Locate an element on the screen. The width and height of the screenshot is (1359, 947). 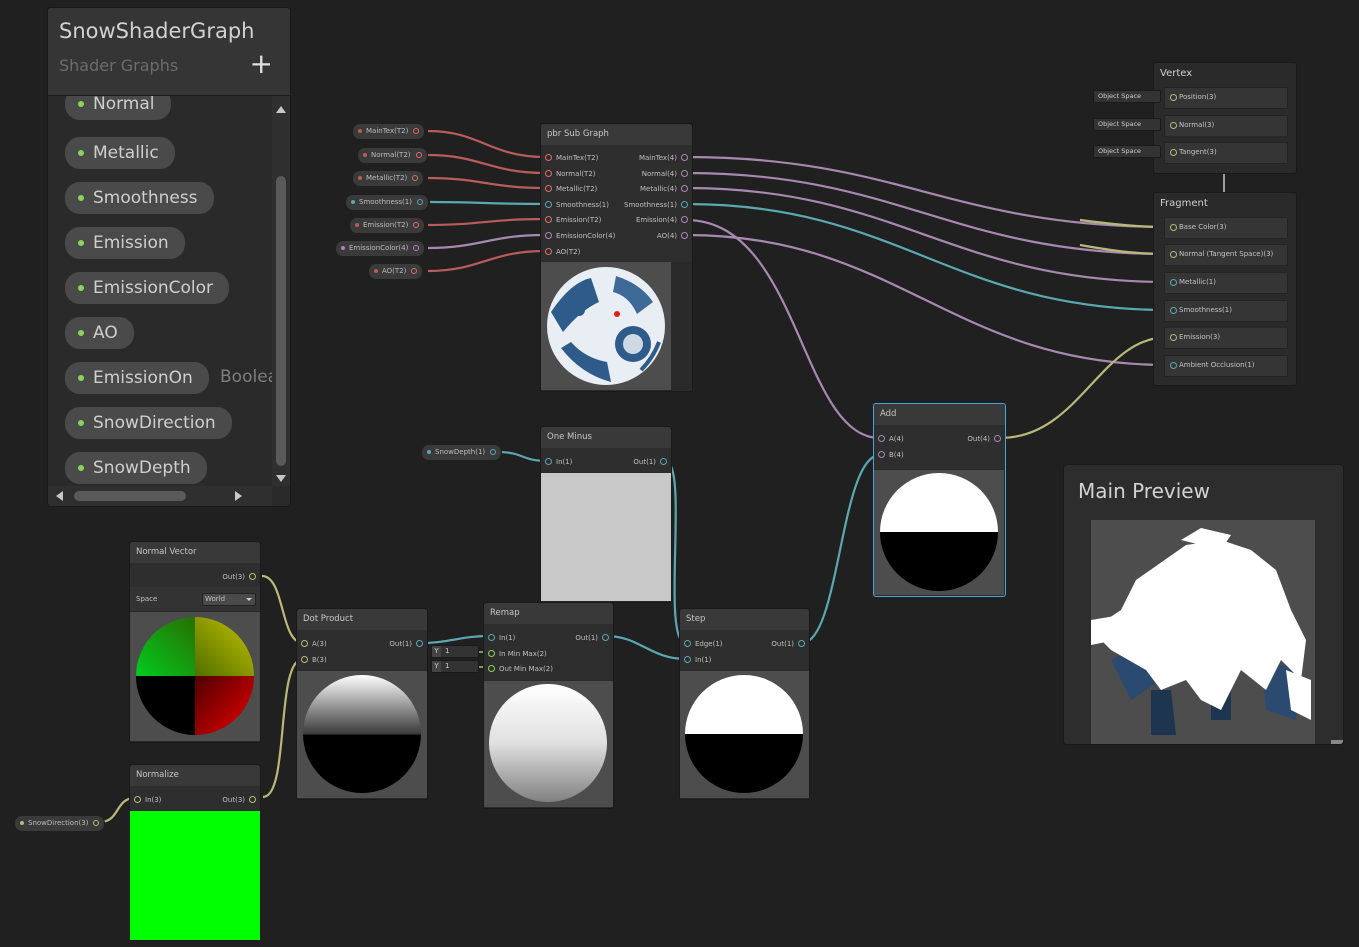
vertex-master-node: Vertex Position(3) Normal(3) Tangent(3) is located at coordinates (1225, 118).